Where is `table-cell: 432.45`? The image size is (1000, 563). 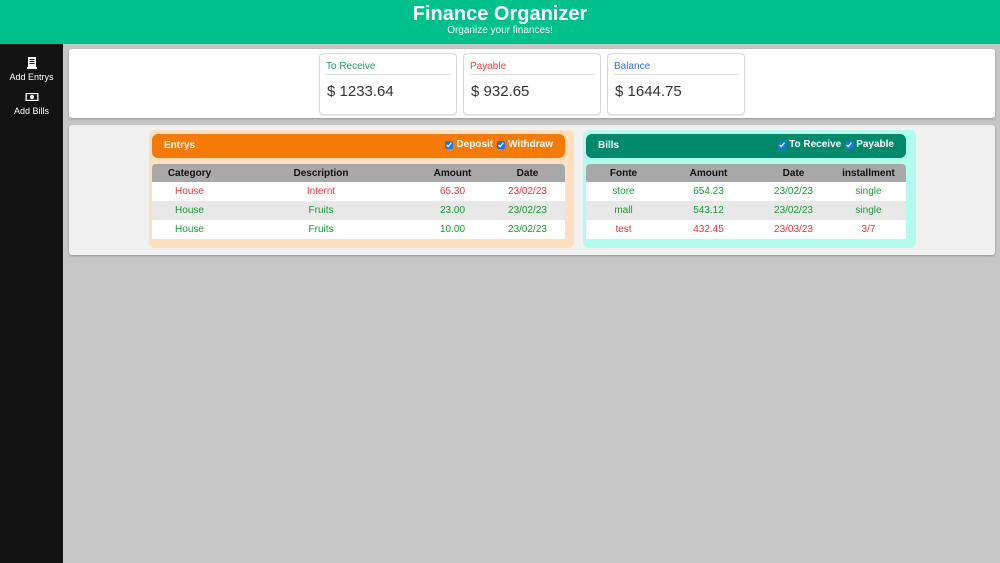
table-cell: 432.45 is located at coordinates (708, 229).